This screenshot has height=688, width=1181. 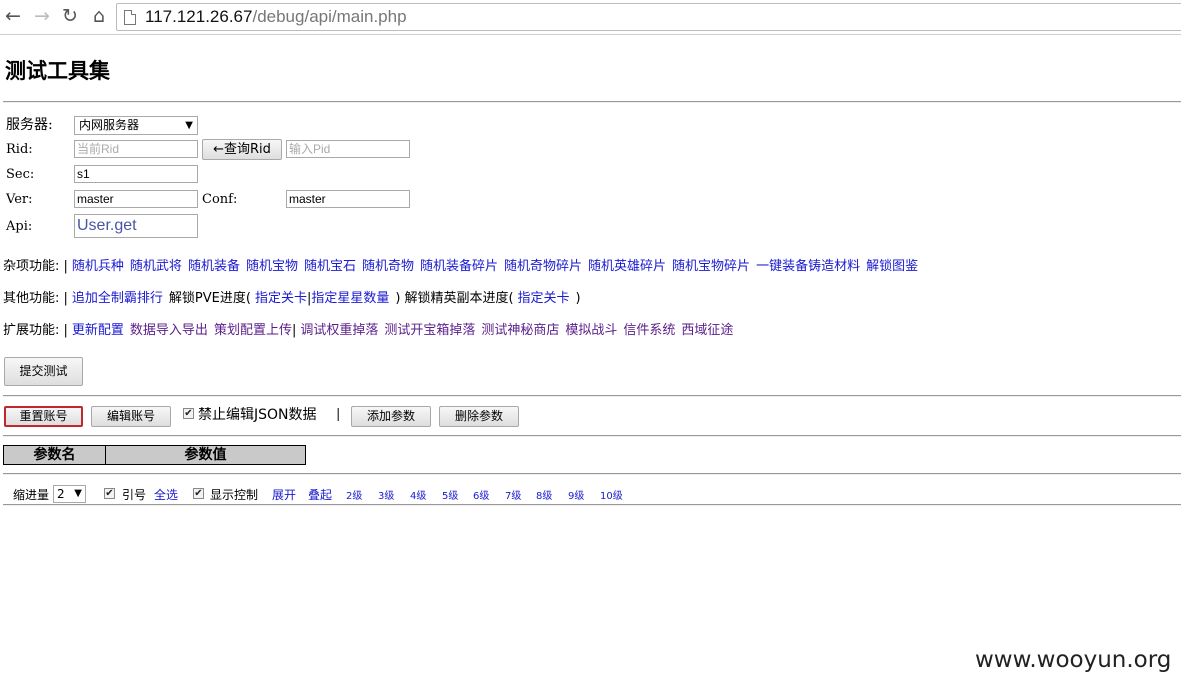 I want to click on misc-functions-label: 杂项功能: |, so click(x=35, y=266).